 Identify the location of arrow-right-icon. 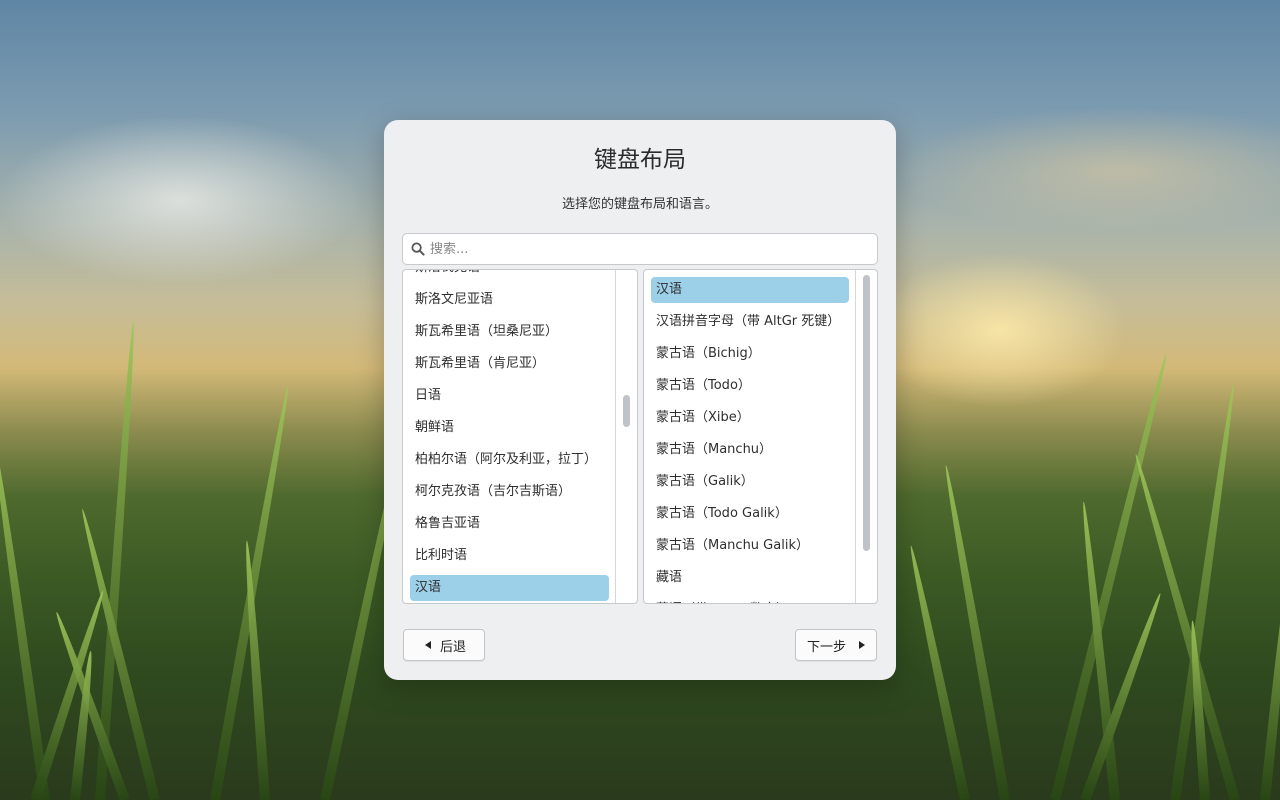
(862, 645).